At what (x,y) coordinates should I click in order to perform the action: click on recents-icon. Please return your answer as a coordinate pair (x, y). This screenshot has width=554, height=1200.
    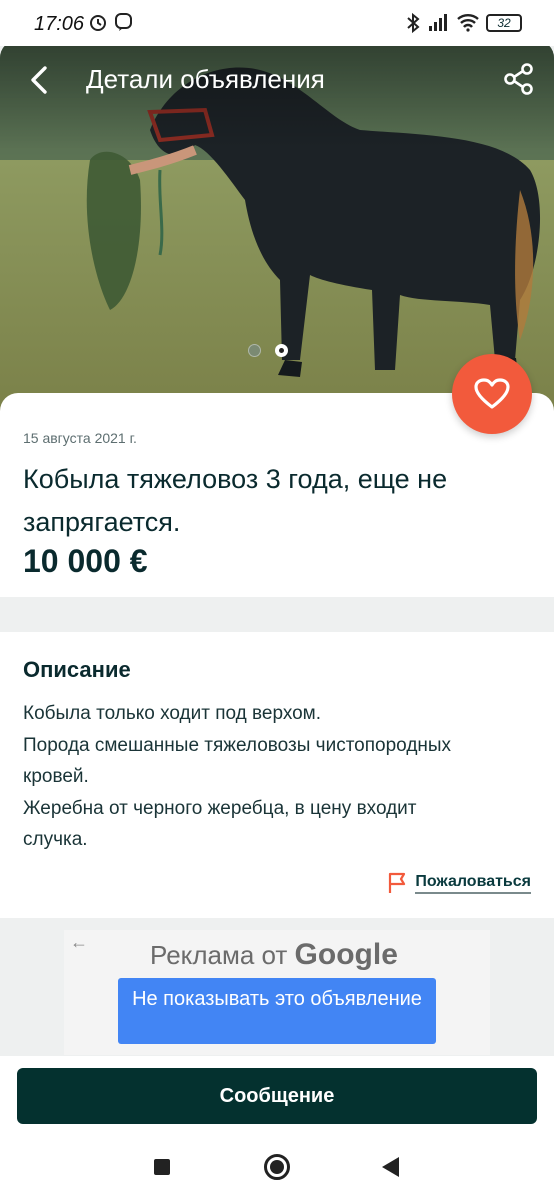
    Looking at the image, I should click on (162, 1167).